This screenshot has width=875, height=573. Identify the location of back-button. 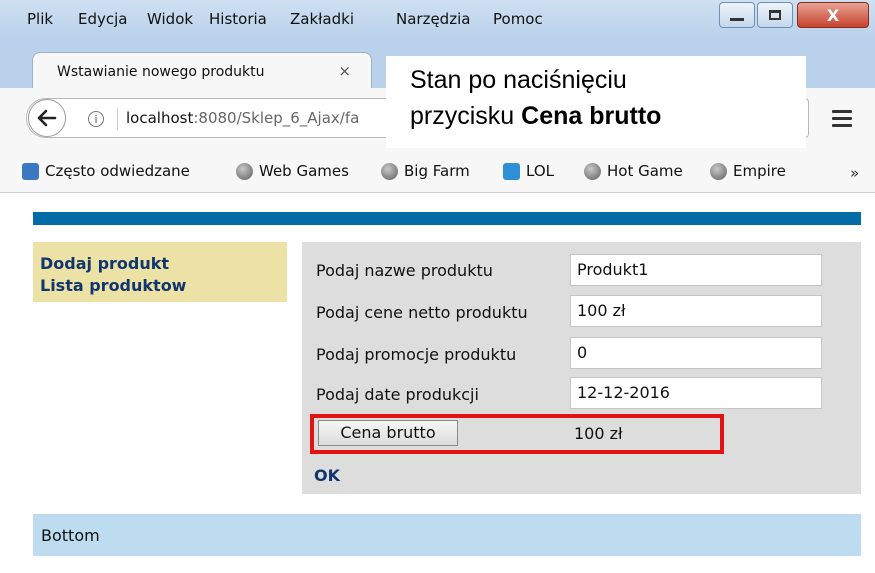
(47, 118).